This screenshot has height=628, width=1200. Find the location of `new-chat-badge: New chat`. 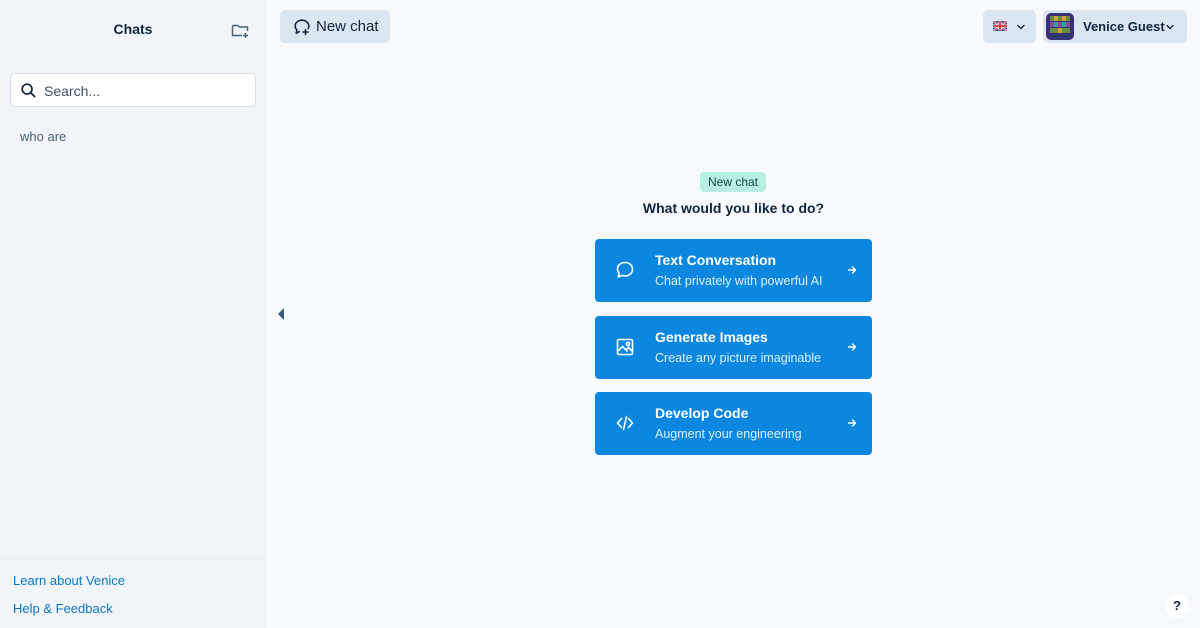

new-chat-badge: New chat is located at coordinates (733, 182).